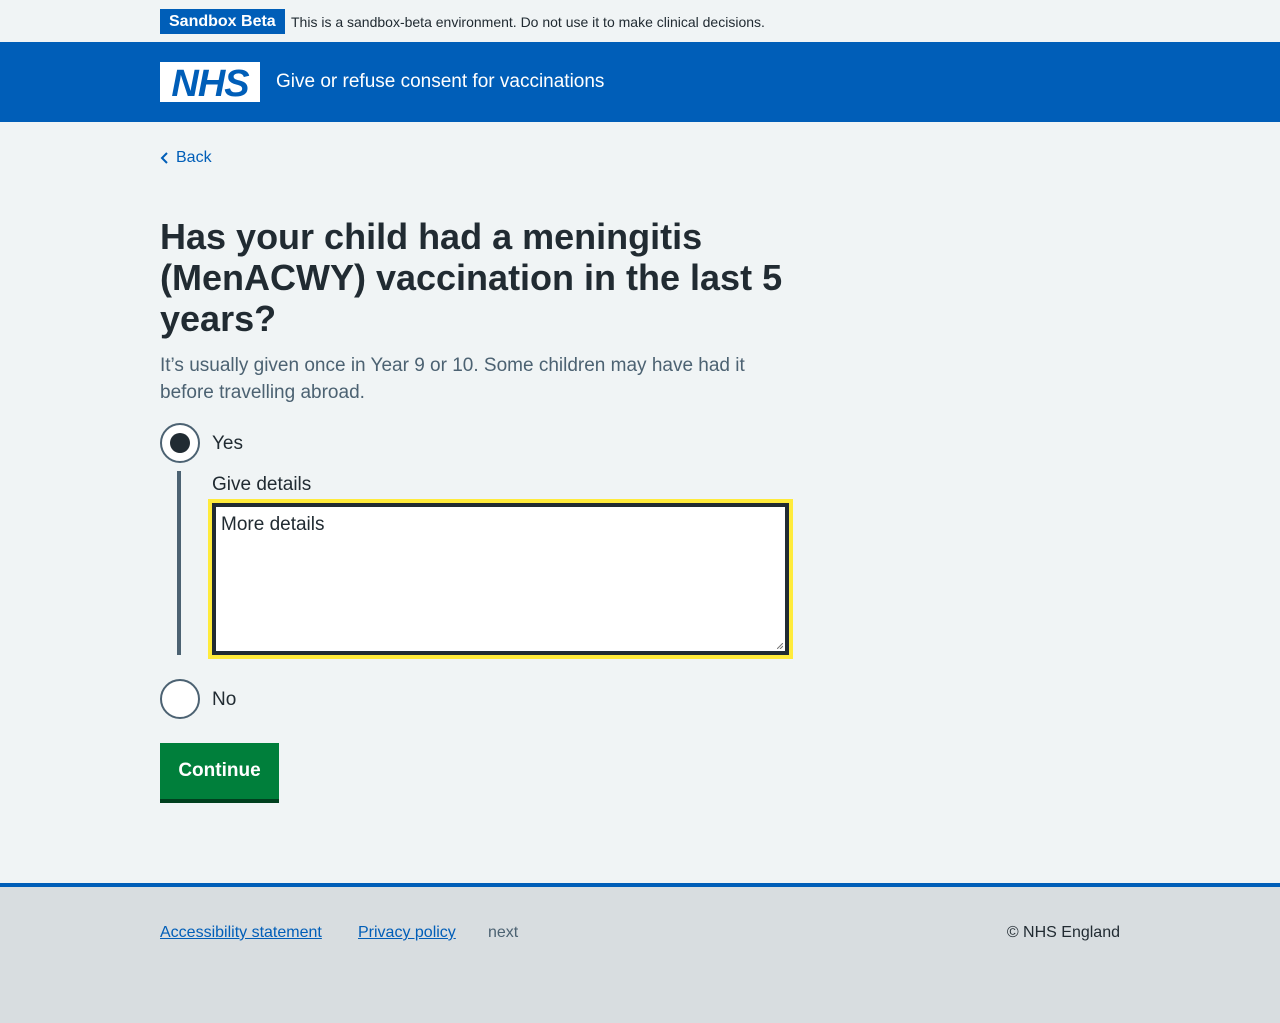 The image size is (1280, 1023). What do you see at coordinates (780, 646) in the screenshot?
I see `resize-handle-icon` at bounding box center [780, 646].